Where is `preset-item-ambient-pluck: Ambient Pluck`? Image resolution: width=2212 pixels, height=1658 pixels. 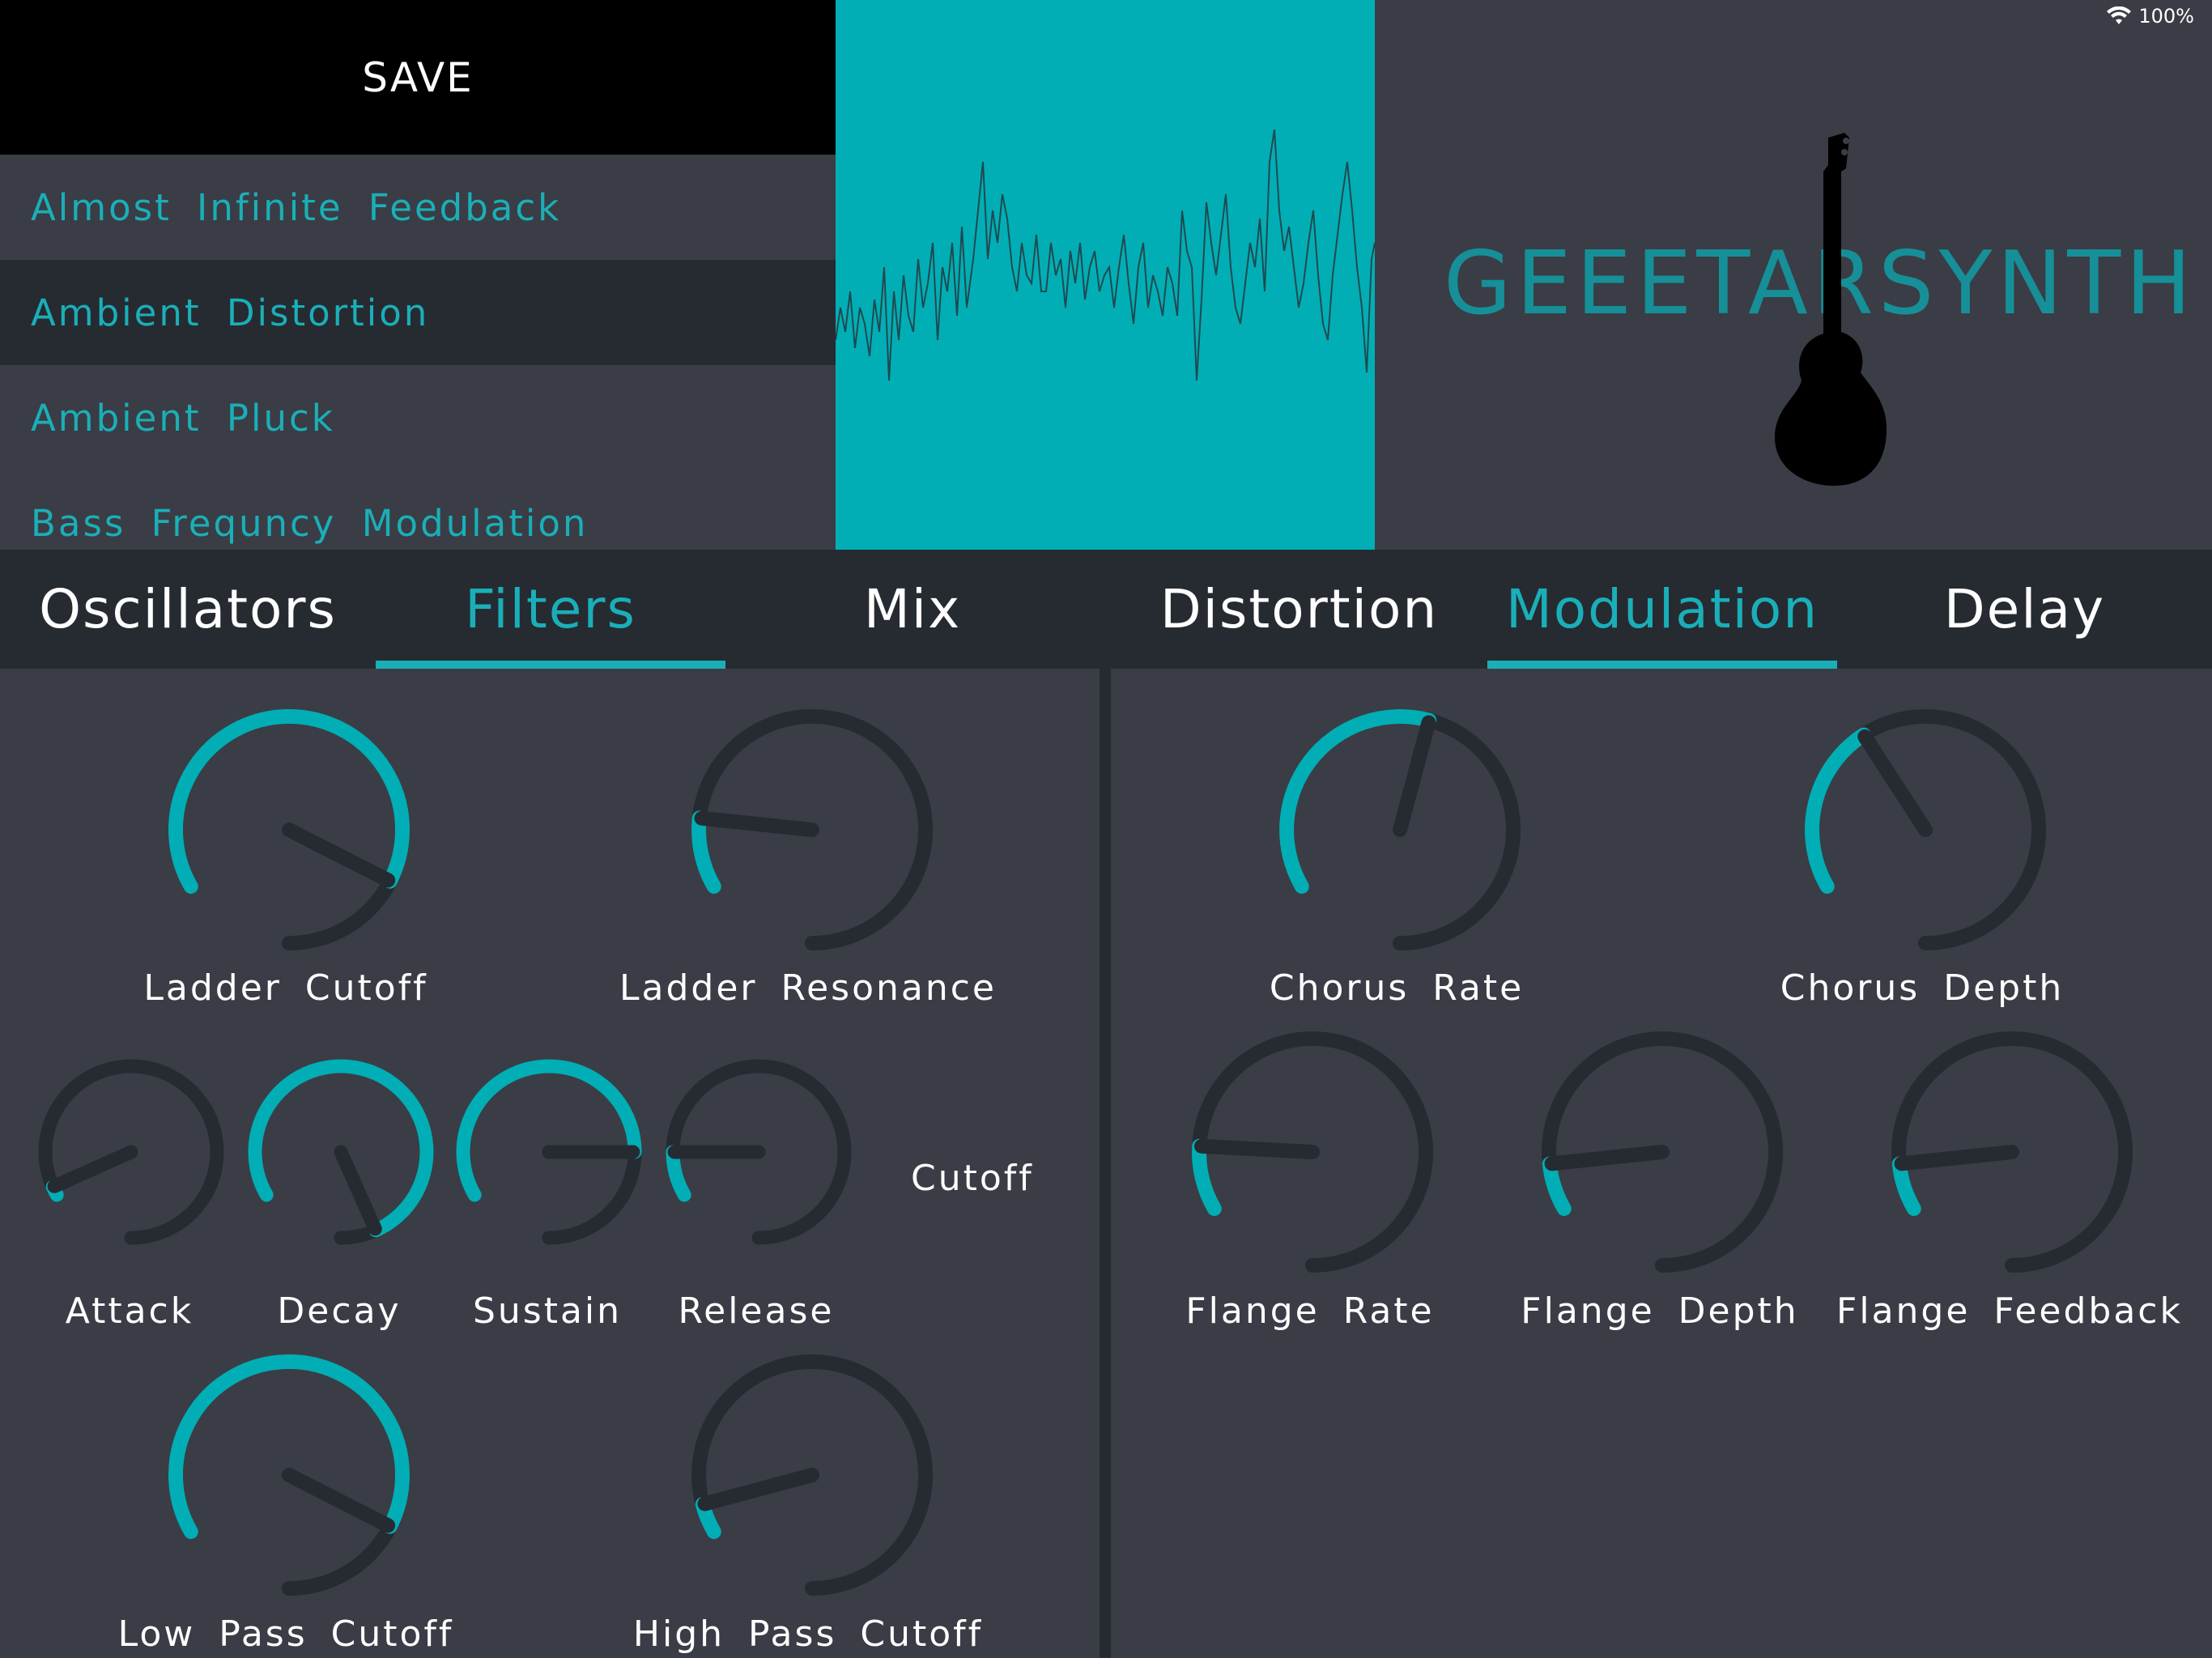
preset-item-ambient-pluck: Ambient Pluck is located at coordinates (418, 417).